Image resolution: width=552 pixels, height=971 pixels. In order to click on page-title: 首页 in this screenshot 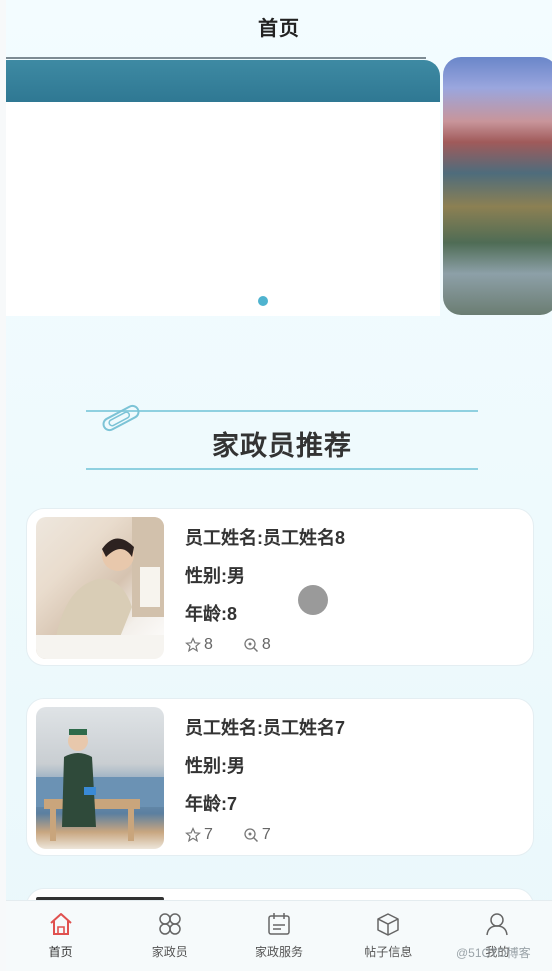, I will do `click(279, 28)`.